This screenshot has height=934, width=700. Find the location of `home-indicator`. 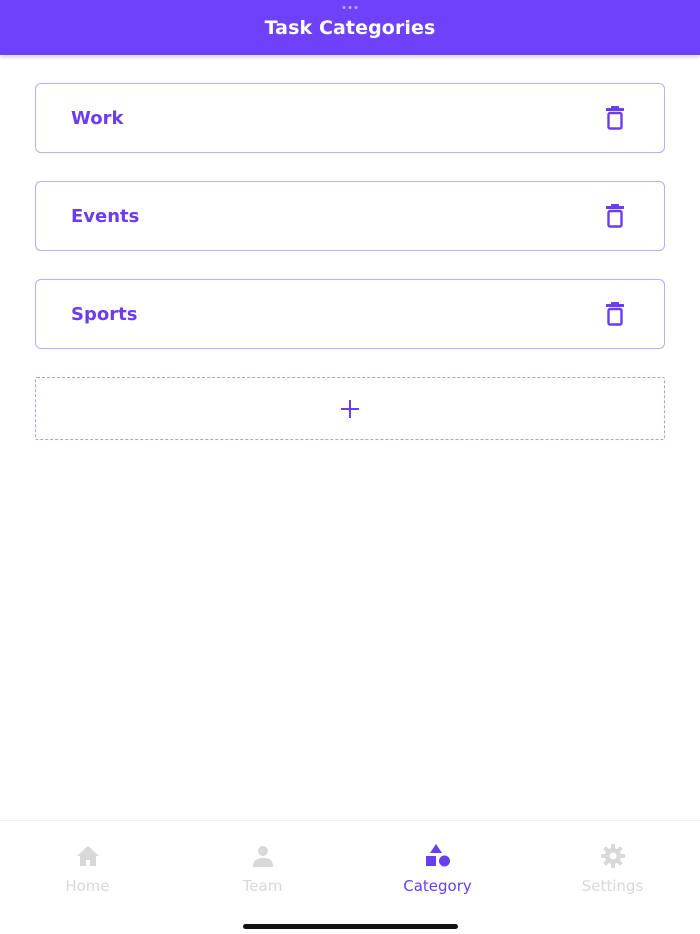

home-indicator is located at coordinates (350, 926).